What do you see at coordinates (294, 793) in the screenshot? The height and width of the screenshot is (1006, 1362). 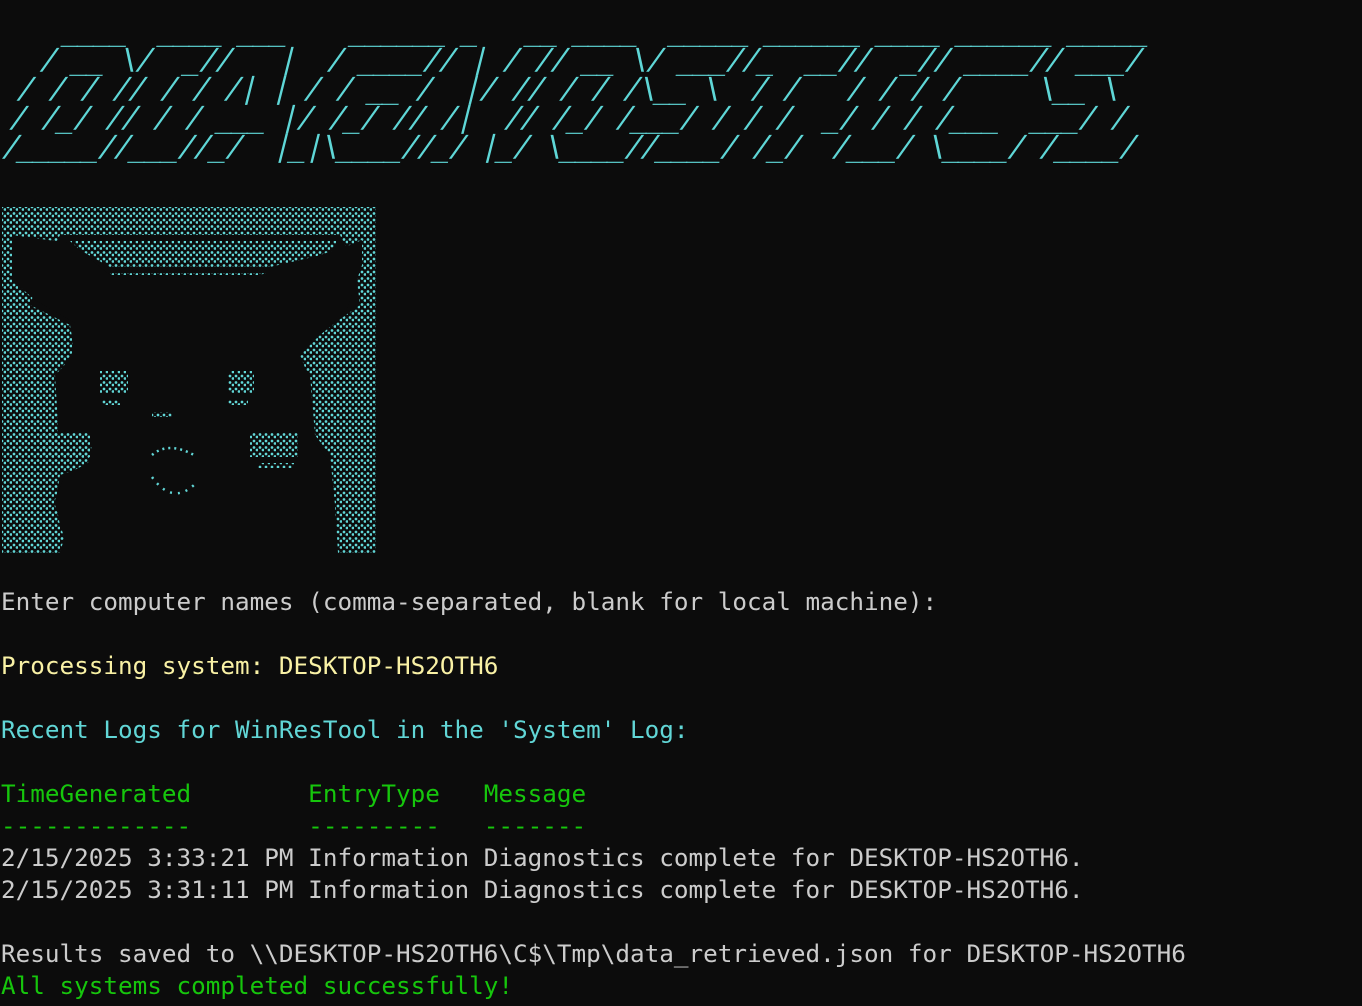 I see `log-table-header: TimeGenerated EntryType Message` at bounding box center [294, 793].